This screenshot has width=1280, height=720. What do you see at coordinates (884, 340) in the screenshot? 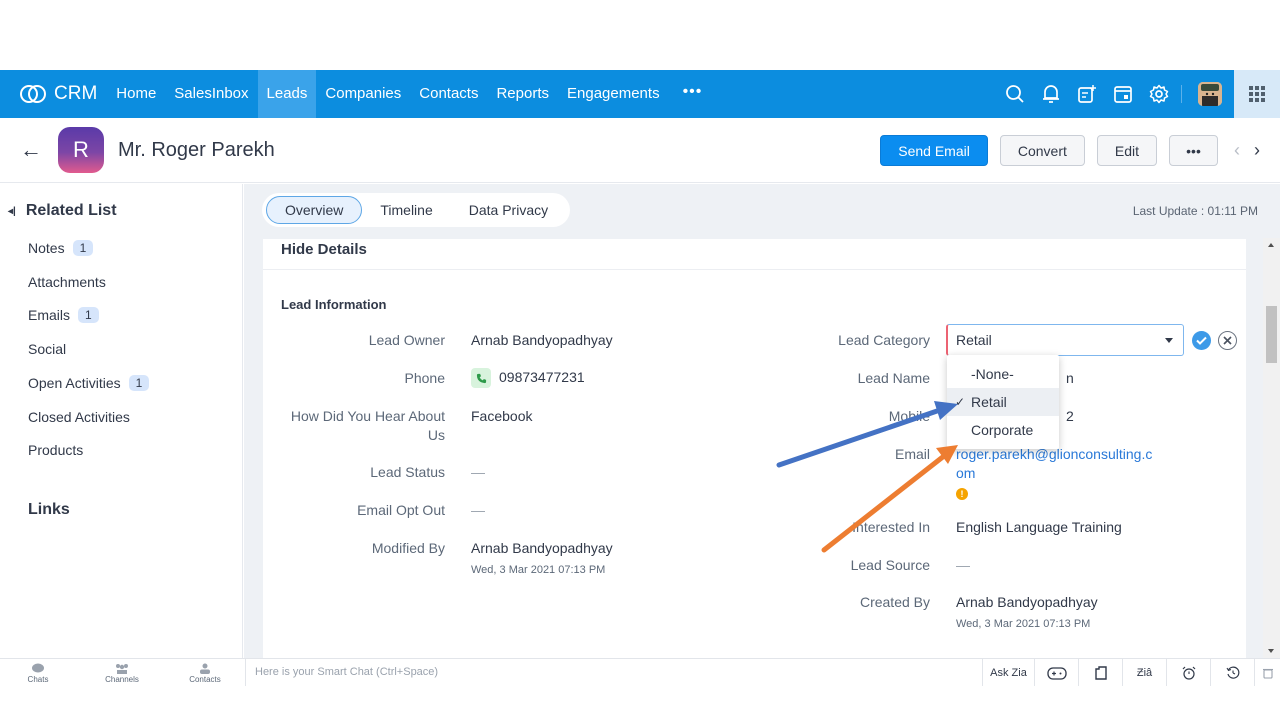
I see `field-label: Lead Category` at bounding box center [884, 340].